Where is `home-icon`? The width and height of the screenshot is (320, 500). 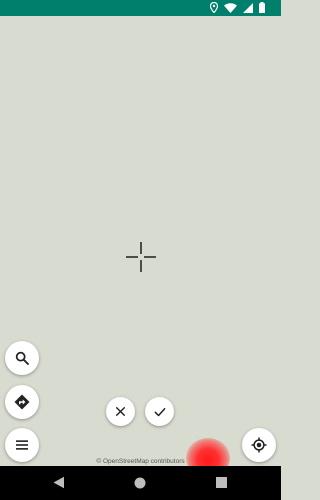
home-icon is located at coordinates (140, 483).